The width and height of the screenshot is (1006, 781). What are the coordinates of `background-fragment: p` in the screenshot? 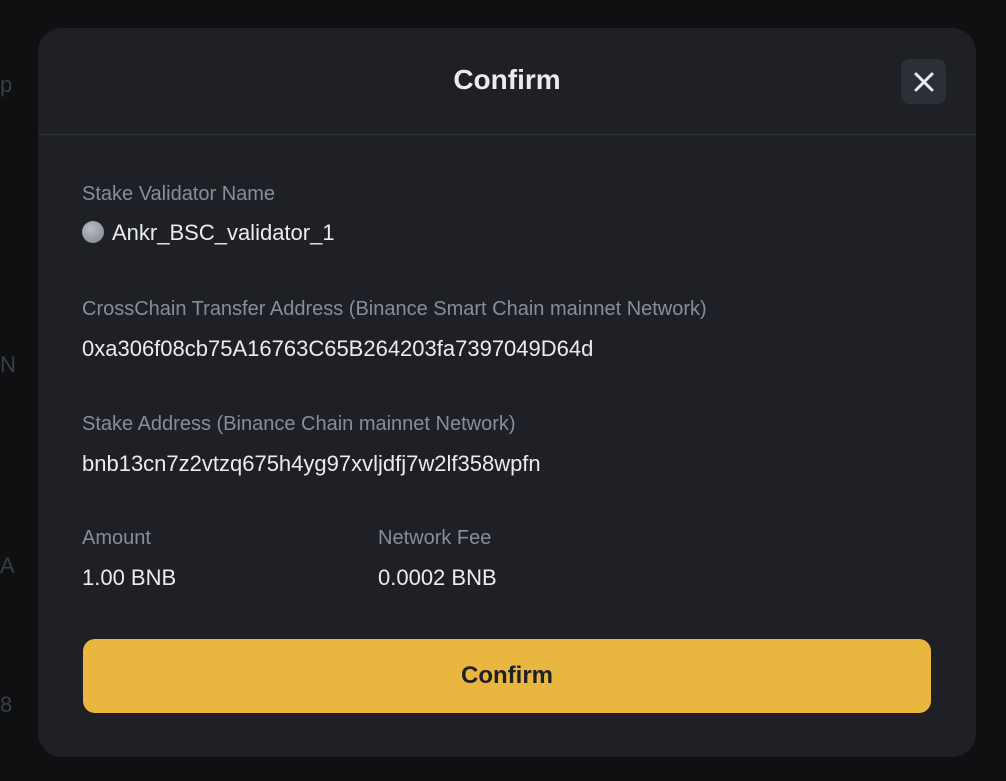 It's located at (6, 84).